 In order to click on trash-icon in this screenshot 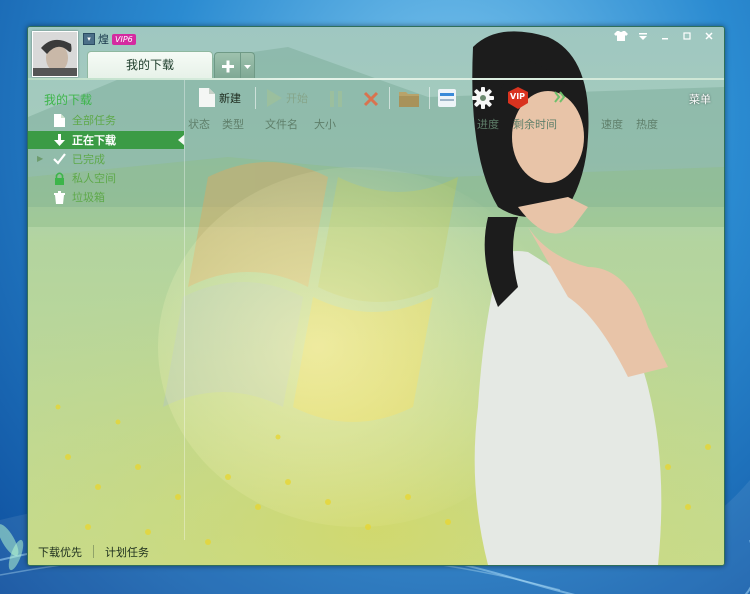, I will do `click(59, 197)`.